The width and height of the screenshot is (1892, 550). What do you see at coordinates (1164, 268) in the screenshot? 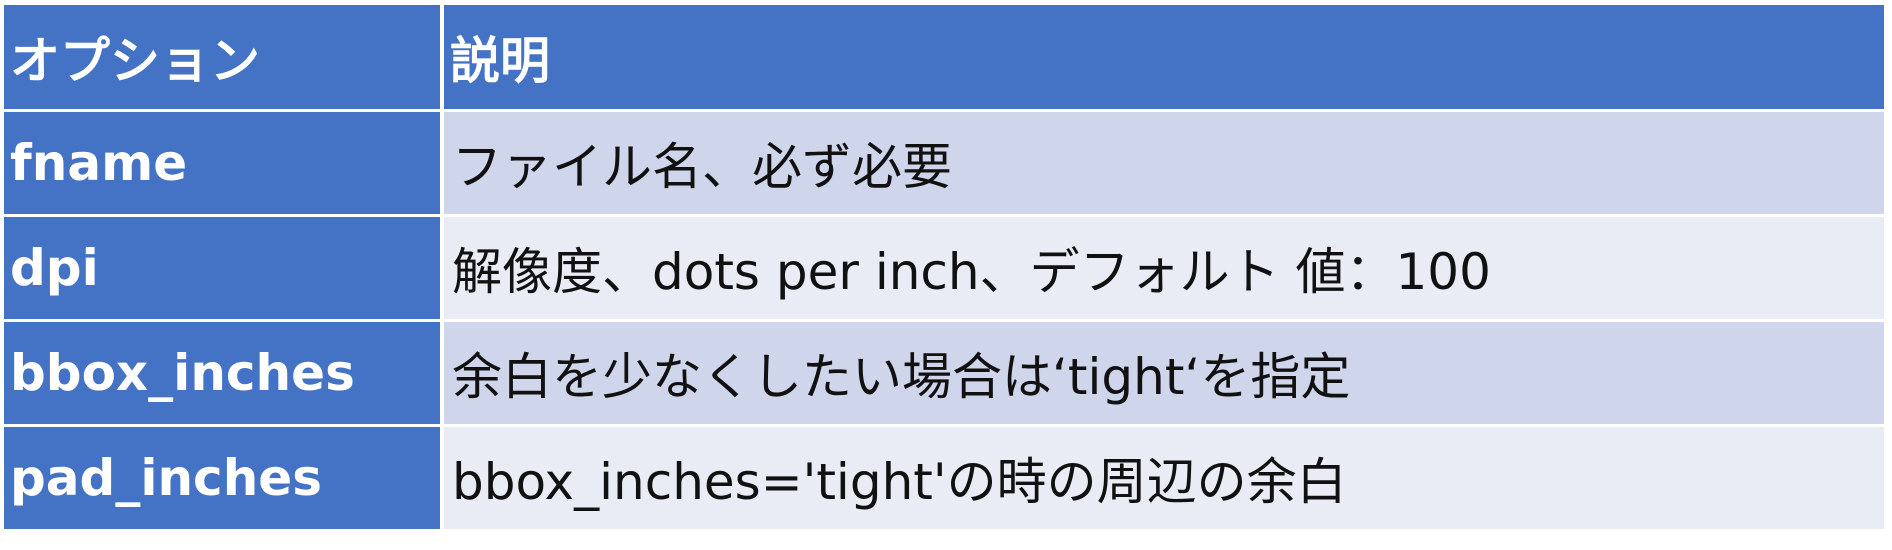
I see `option-description: 解像度、dots per inch、デフォルト 値：100` at bounding box center [1164, 268].